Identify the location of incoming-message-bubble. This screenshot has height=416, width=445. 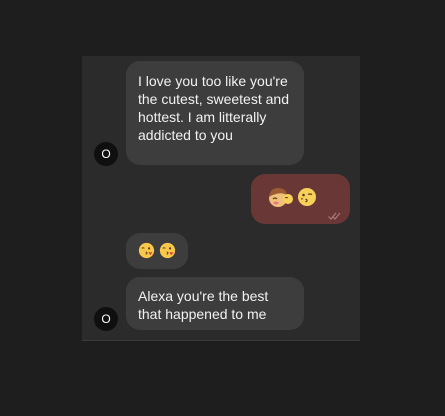
(157, 251).